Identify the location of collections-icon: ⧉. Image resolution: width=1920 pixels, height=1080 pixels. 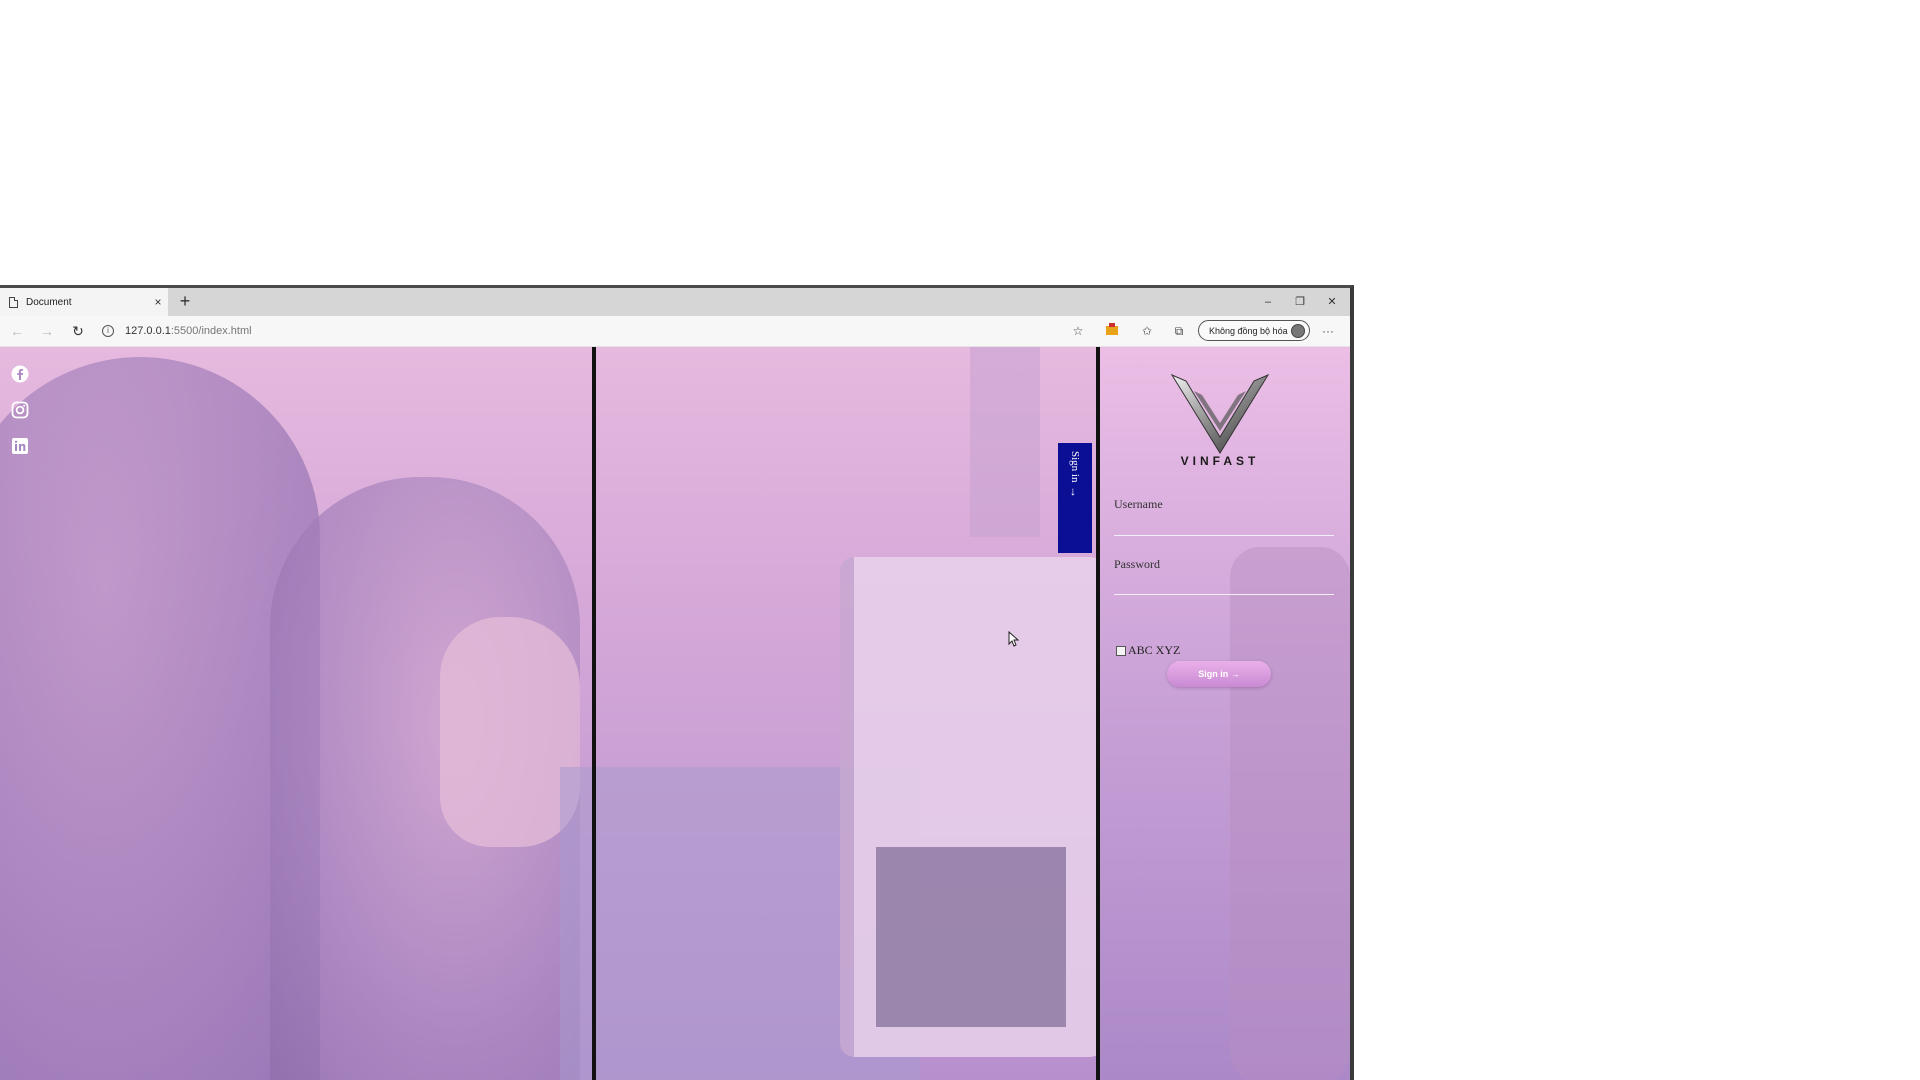
(1179, 331).